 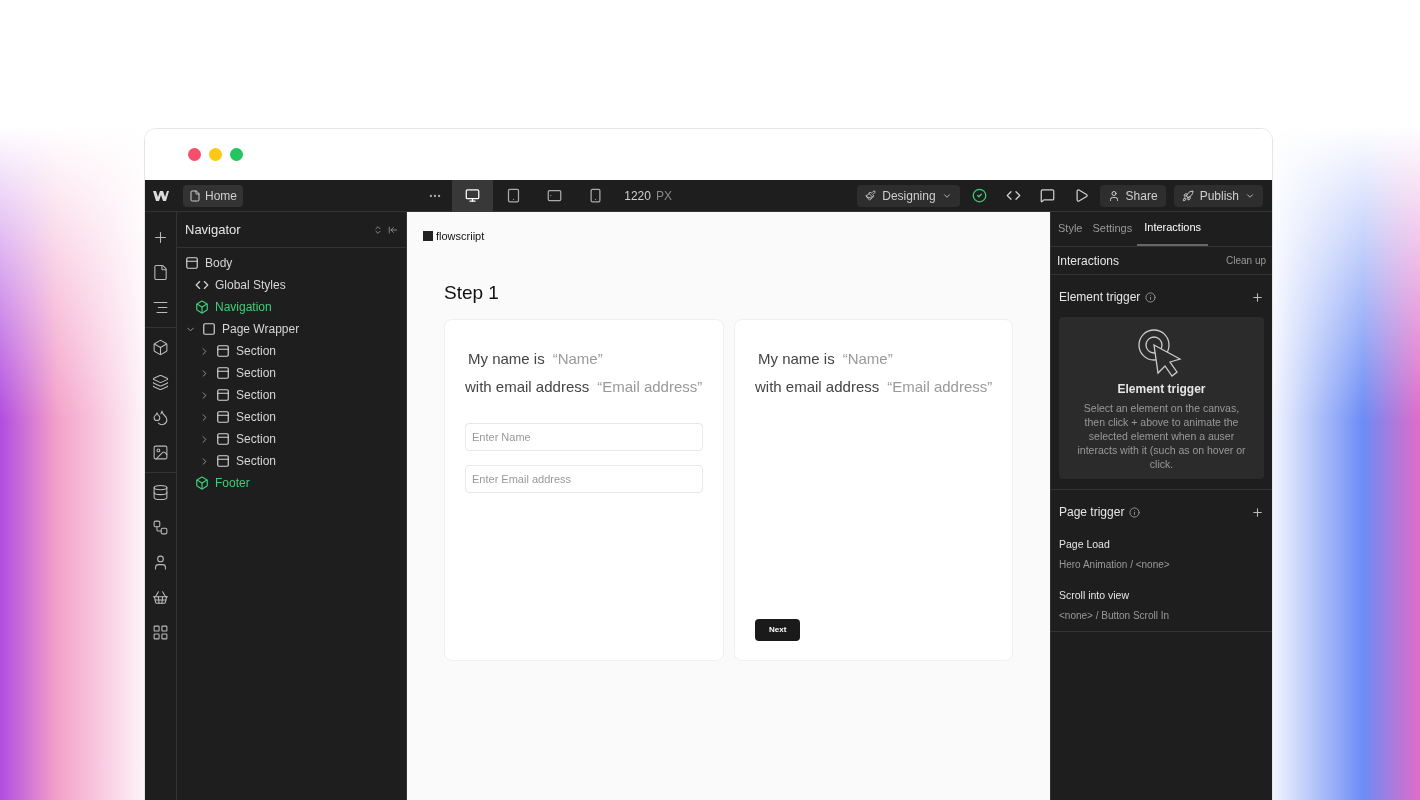 I want to click on step-heading: Step 1, so click(x=471, y=292).